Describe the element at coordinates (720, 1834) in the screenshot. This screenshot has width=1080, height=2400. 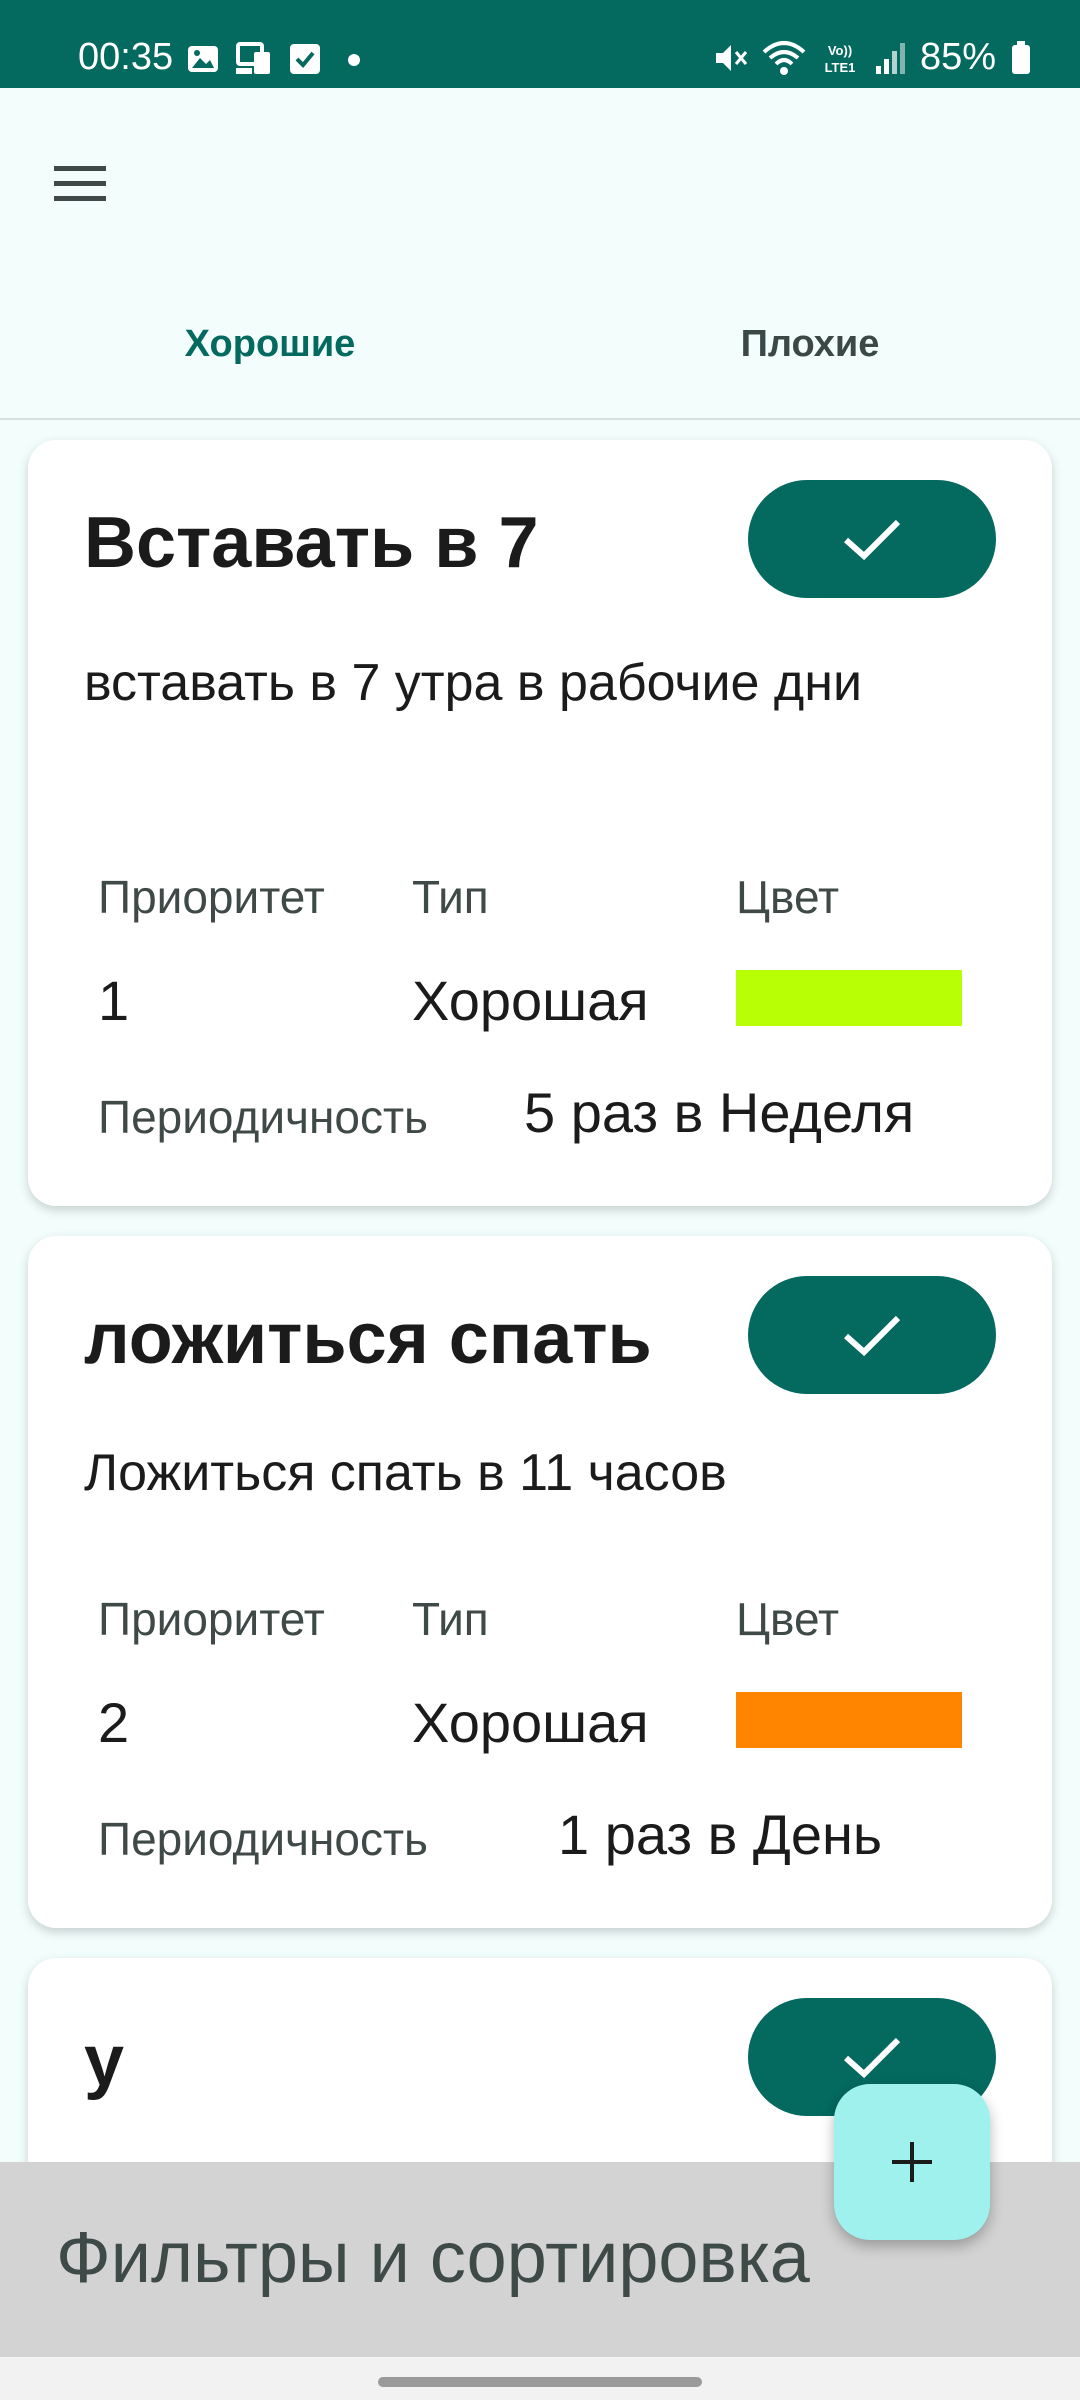
I see `periodicity-value: 1 раз в День` at that location.